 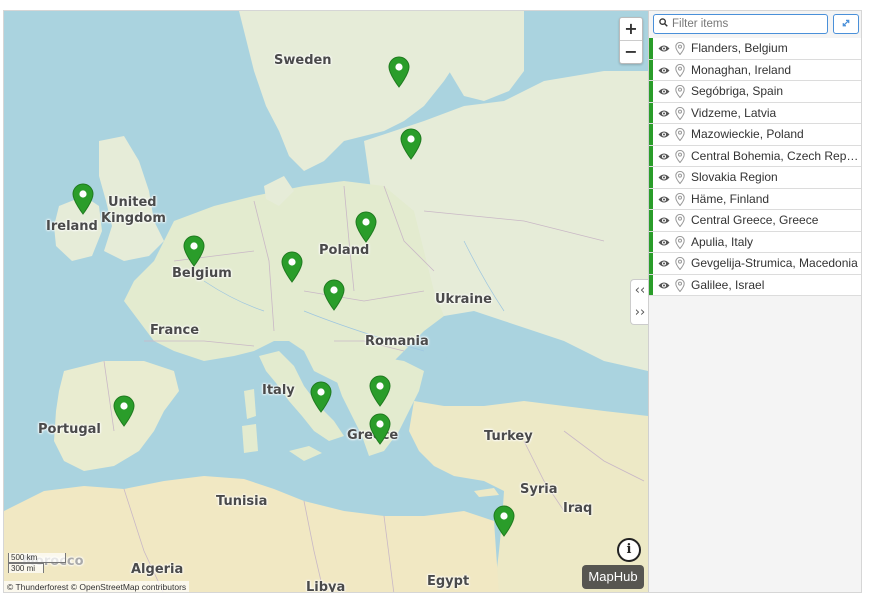 I want to click on country-label-tunisia: Tunisia, so click(x=242, y=501).